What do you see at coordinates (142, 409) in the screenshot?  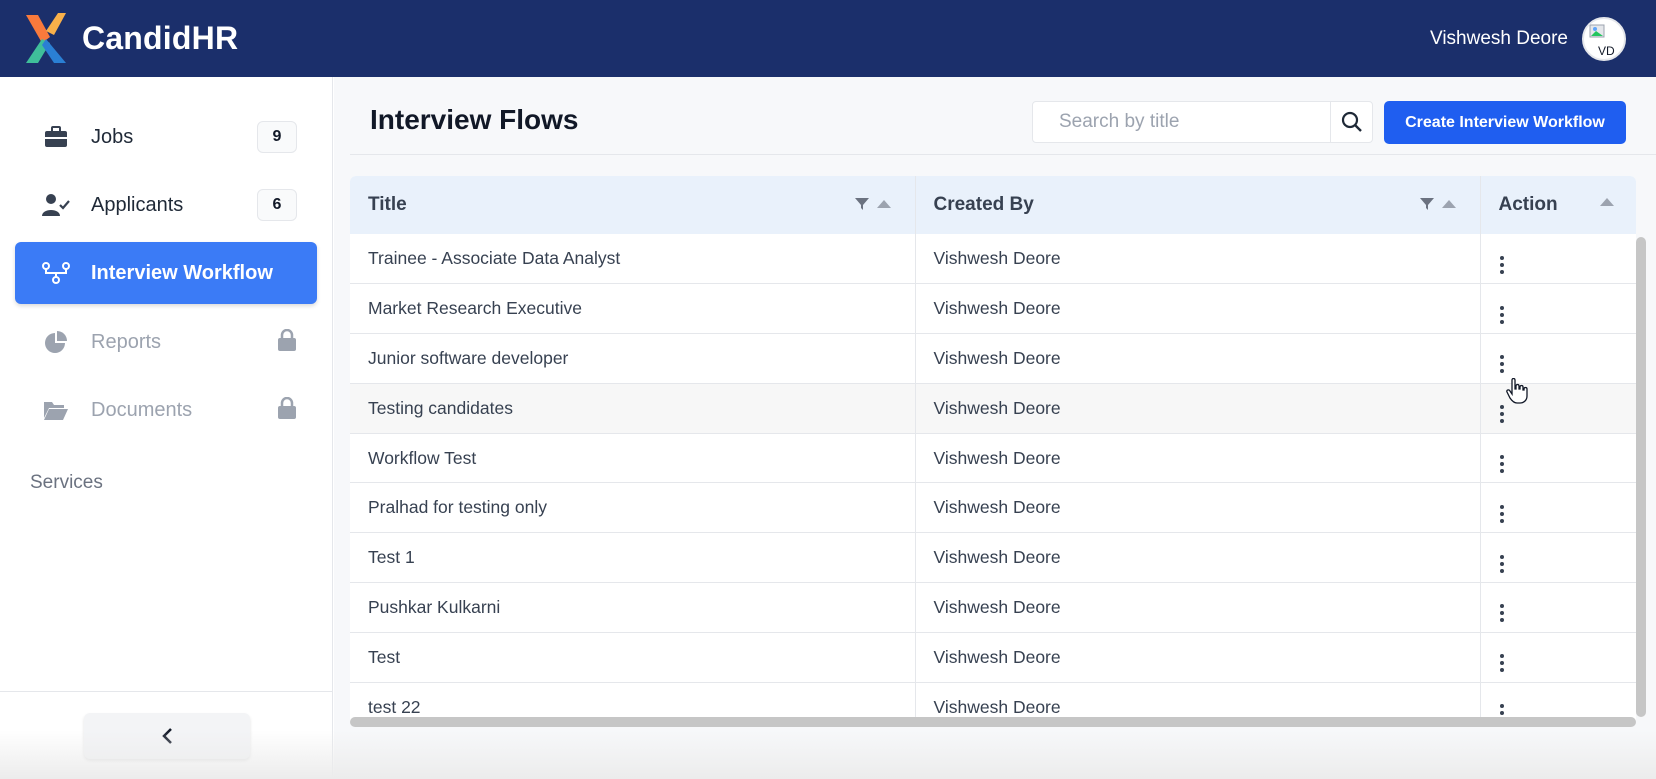 I see `sidebar-item-label: Documents` at bounding box center [142, 409].